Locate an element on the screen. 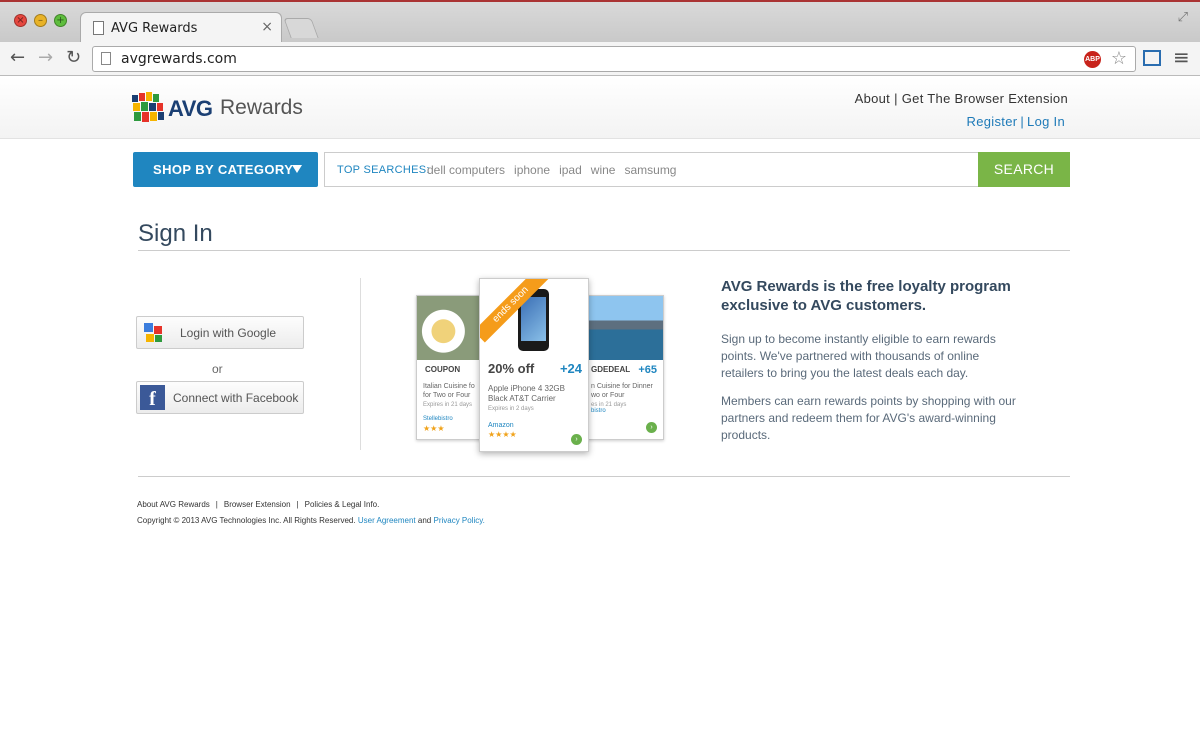 This screenshot has width=1200, height=735. deal-merchant: Amazon is located at coordinates (501, 425).